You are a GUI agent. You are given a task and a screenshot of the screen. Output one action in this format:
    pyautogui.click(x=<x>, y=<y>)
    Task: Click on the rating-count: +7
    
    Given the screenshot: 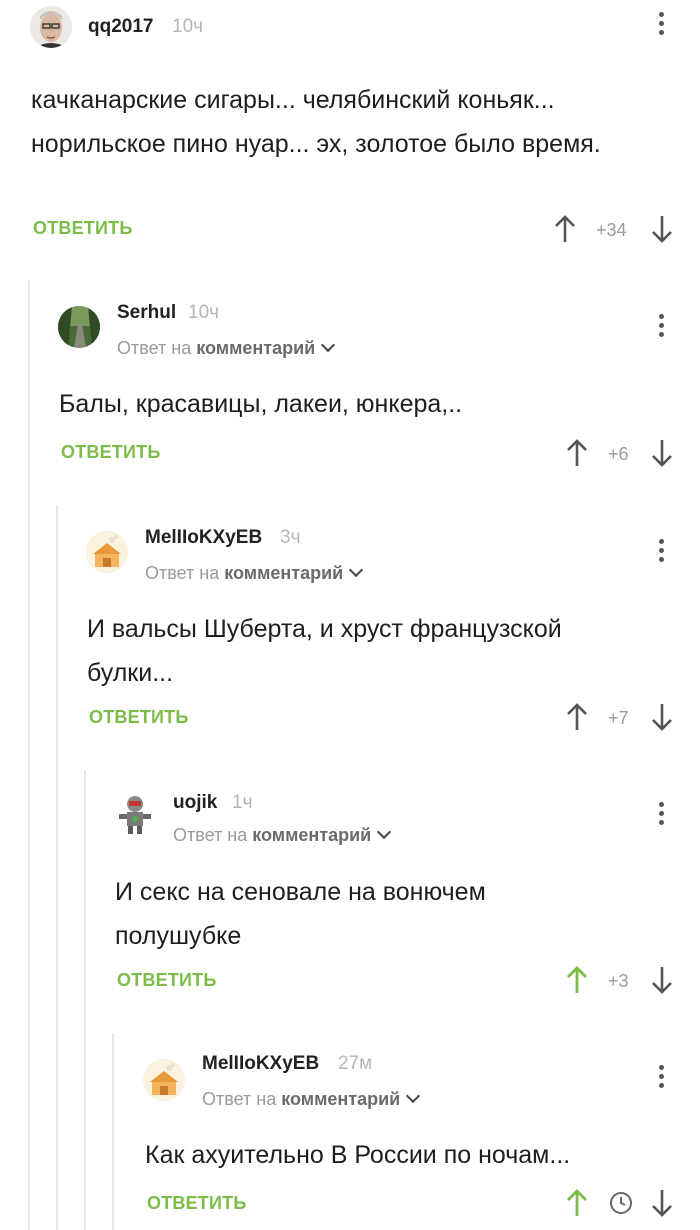 What is the action you would take?
    pyautogui.click(x=618, y=718)
    